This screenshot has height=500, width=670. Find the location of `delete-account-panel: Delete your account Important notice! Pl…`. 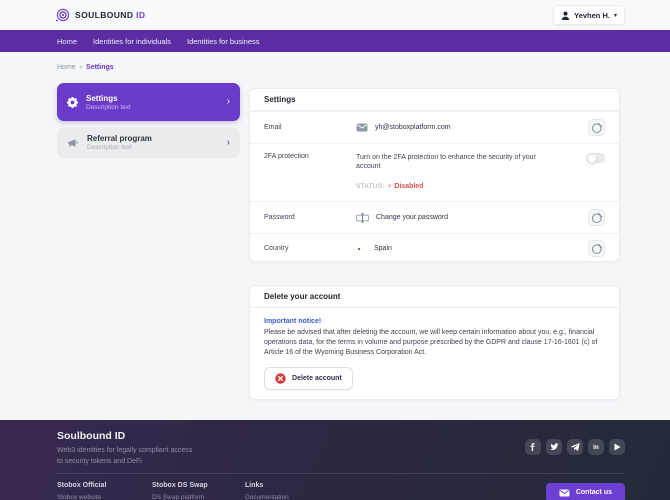

delete-account-panel: Delete your account Important notice! Pl… is located at coordinates (434, 342).